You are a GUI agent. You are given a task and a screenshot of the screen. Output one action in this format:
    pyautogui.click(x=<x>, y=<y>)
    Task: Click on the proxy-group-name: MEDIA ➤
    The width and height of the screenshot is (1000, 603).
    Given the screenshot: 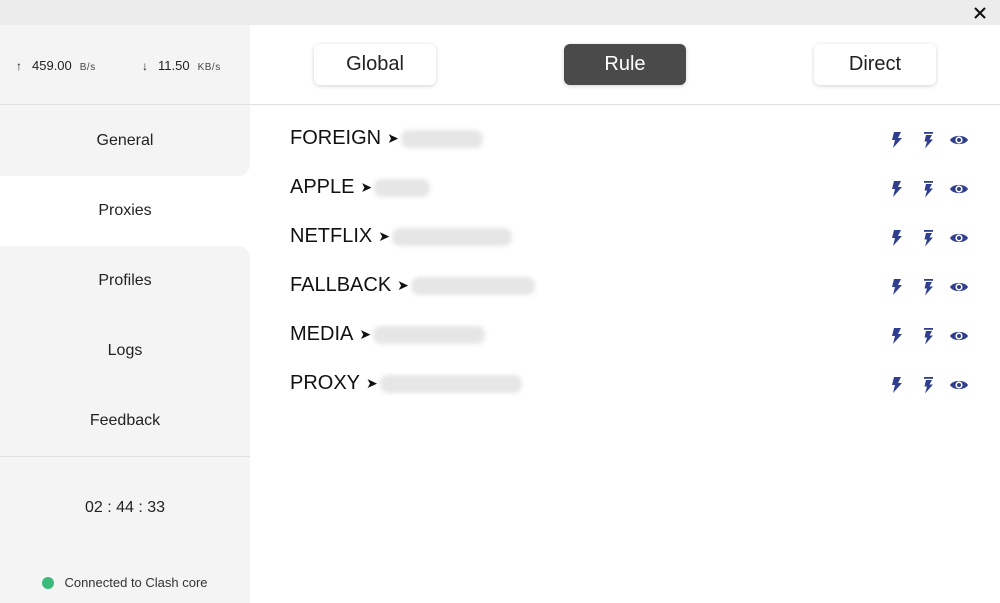 What is the action you would take?
    pyautogui.click(x=388, y=334)
    